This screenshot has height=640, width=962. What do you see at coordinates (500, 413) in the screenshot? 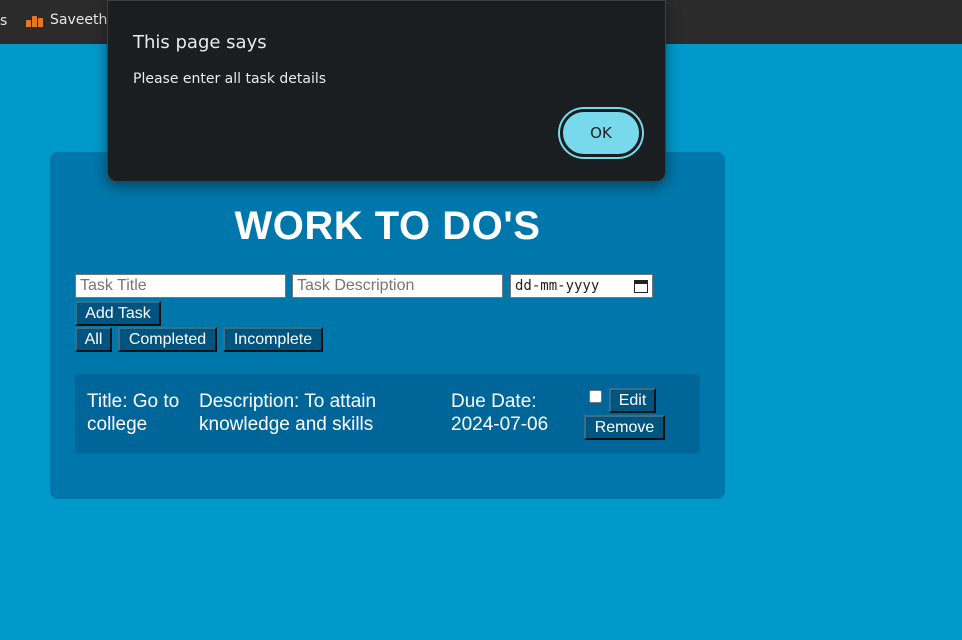
I see `task-due-date: Due Date: 2024-07-06` at bounding box center [500, 413].